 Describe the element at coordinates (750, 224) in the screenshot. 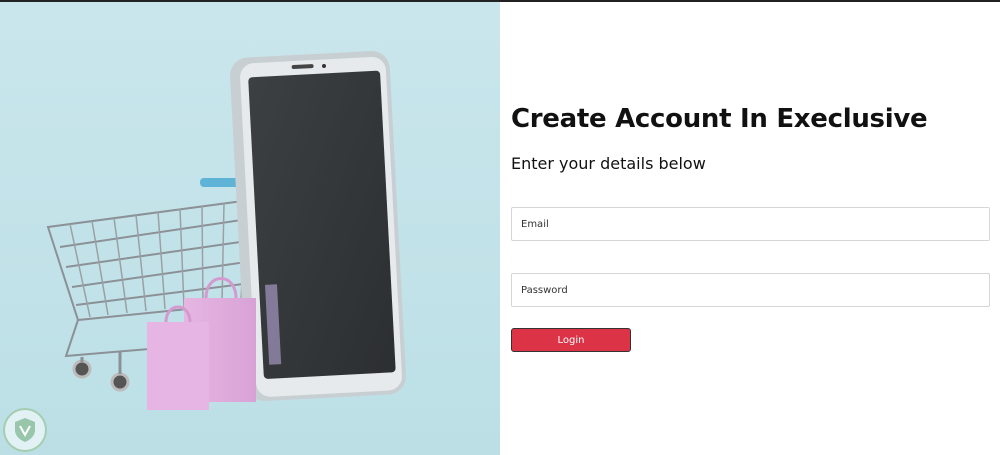

I see `email-field` at that location.